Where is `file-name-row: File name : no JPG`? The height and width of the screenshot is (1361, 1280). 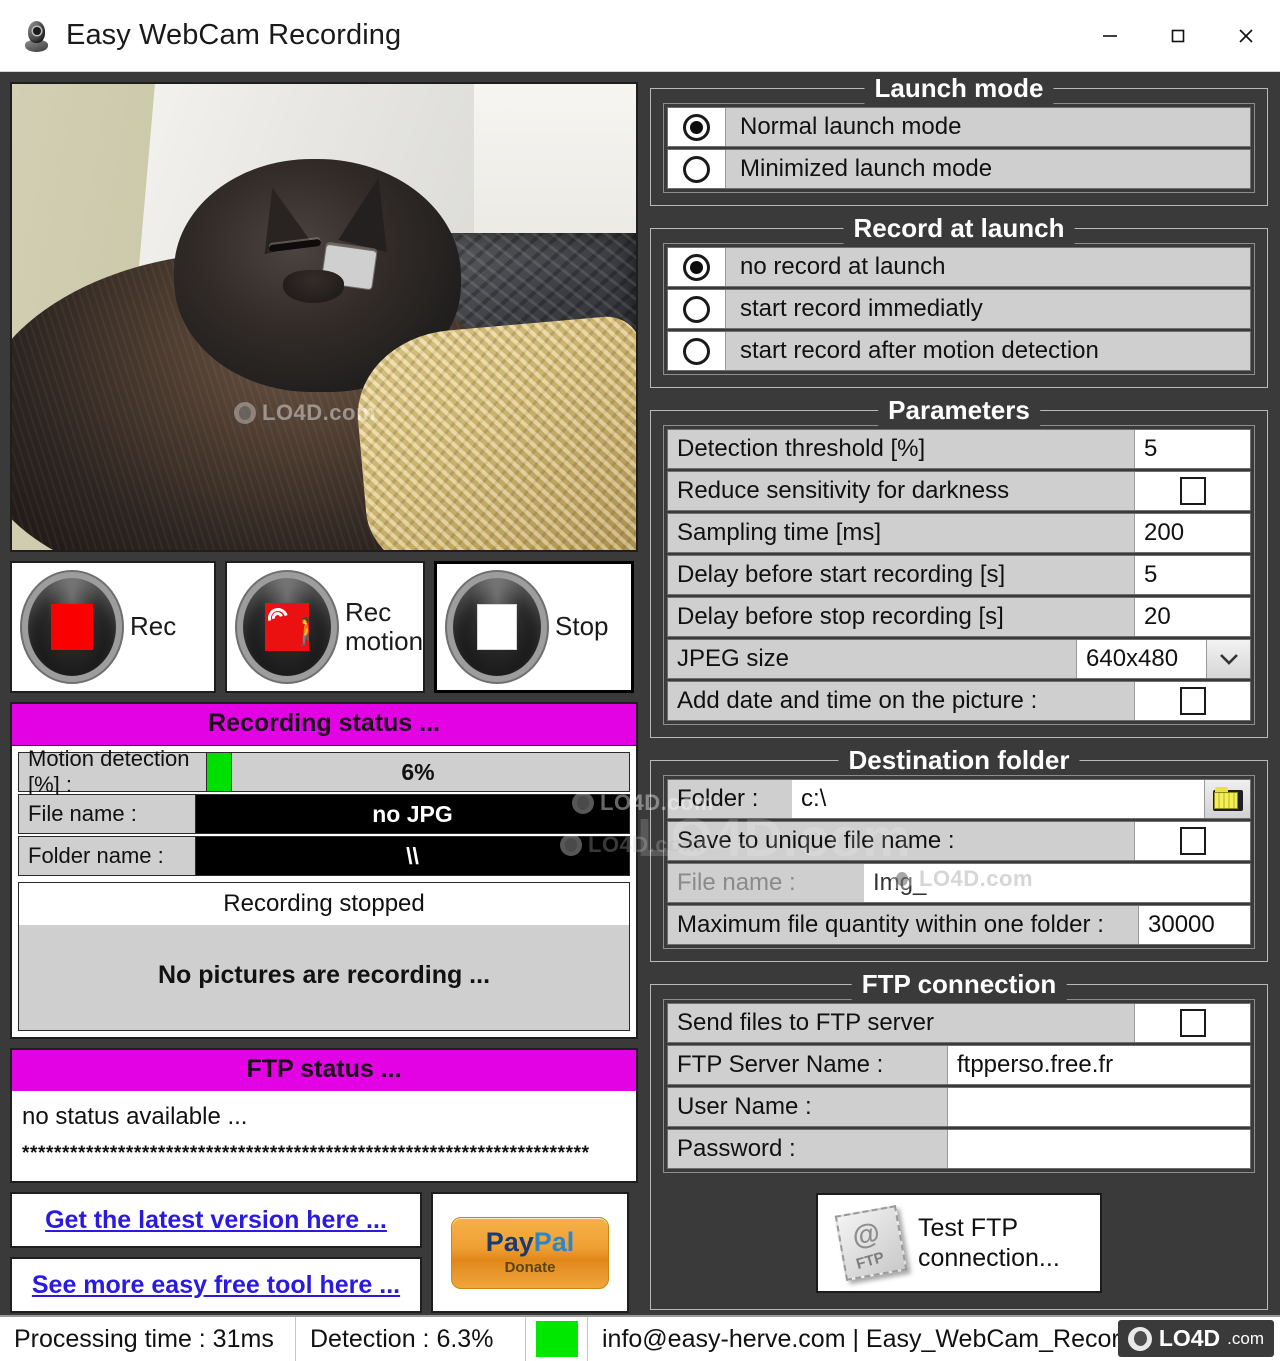 file-name-row: File name : no JPG is located at coordinates (324, 814).